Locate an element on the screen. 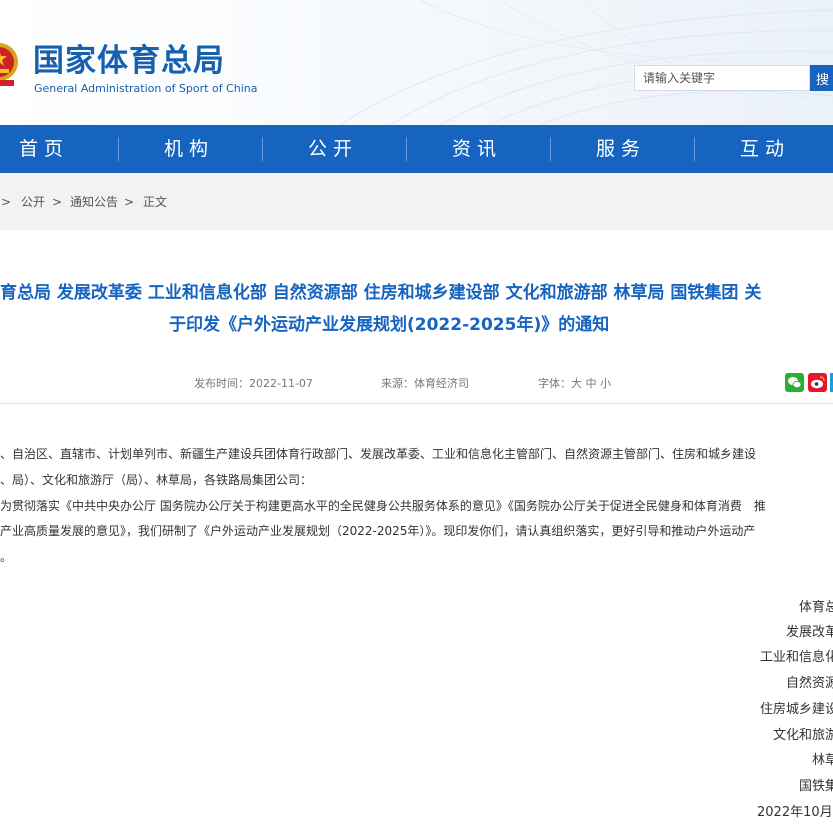  signatory: 自然资源 is located at coordinates (809, 683).